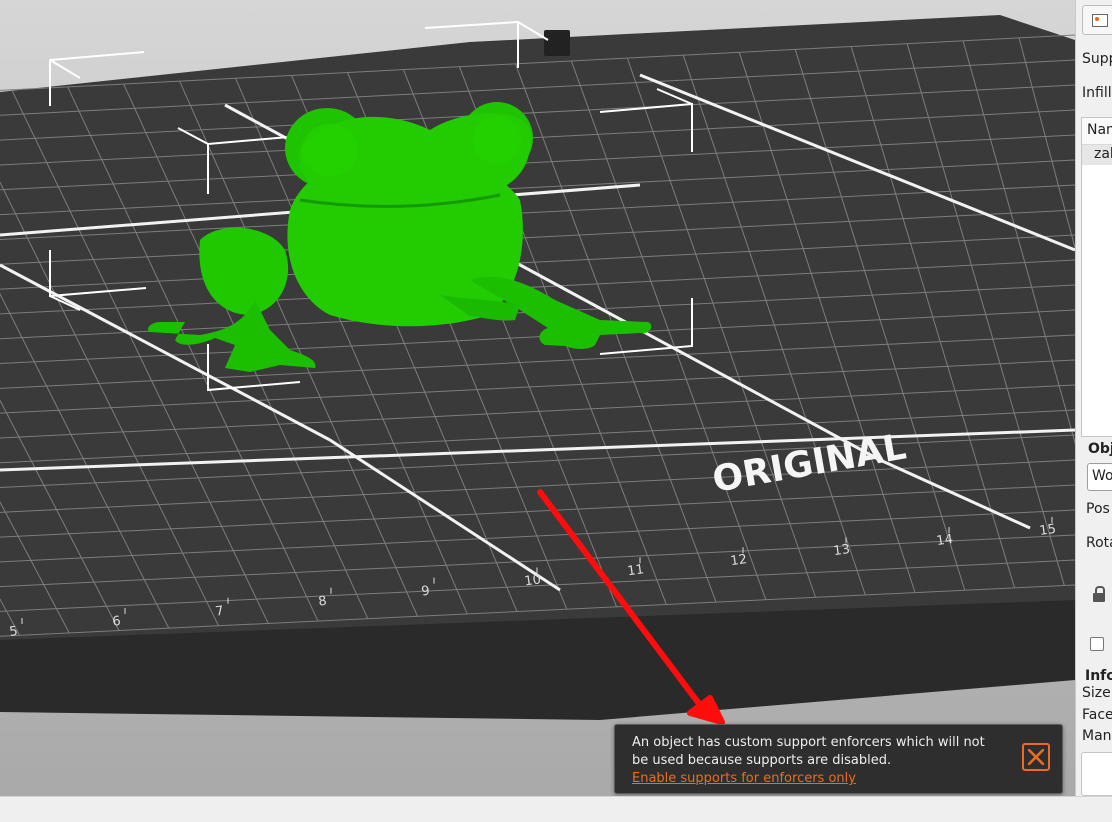 The image size is (1112, 822). Describe the element at coordinates (1098, 509) in the screenshot. I see `position-label: Pos` at that location.